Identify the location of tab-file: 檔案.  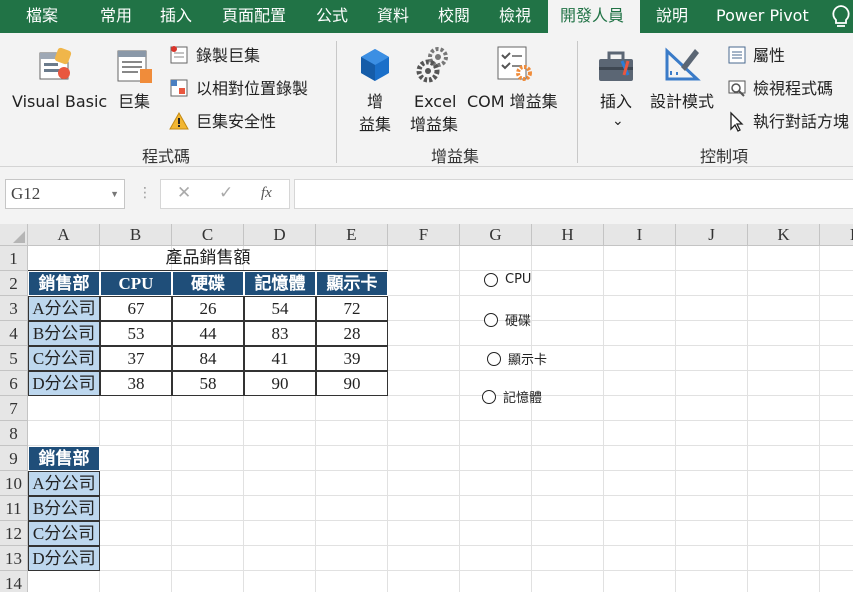
(42, 16).